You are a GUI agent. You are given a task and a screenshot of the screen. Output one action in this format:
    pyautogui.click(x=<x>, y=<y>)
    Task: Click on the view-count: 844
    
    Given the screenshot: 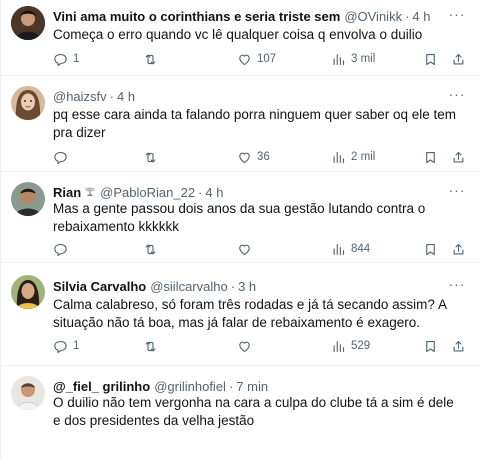 What is the action you would take?
    pyautogui.click(x=361, y=249)
    